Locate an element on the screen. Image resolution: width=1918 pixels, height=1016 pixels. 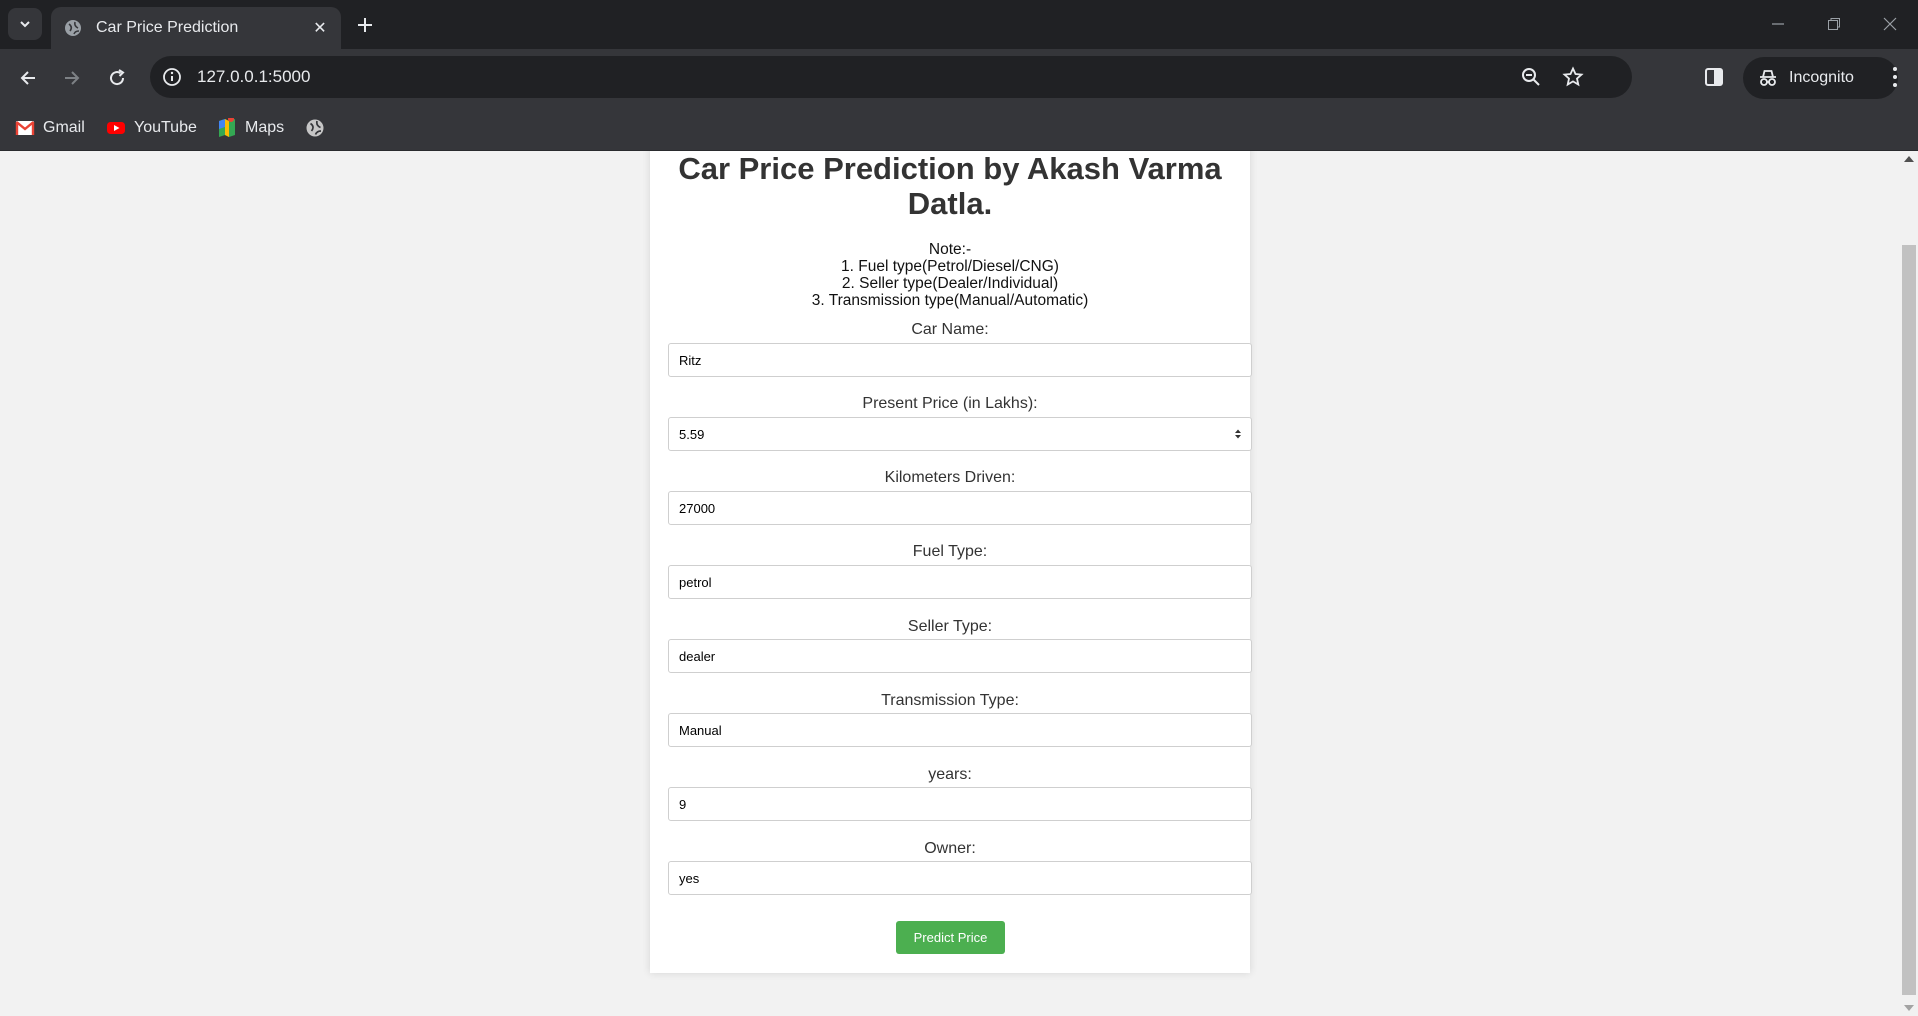
site-info-icon is located at coordinates (172, 77).